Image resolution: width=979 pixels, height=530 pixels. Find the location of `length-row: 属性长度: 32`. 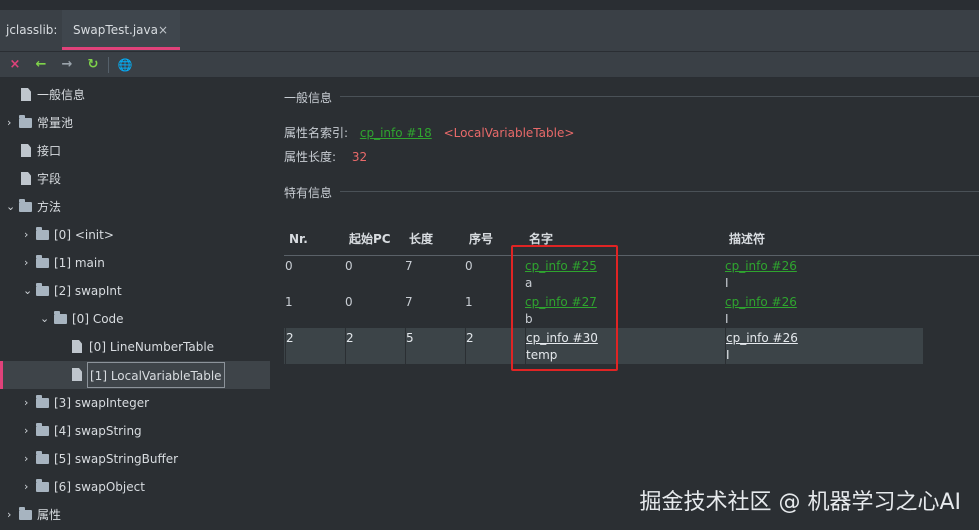

length-row: 属性长度: 32 is located at coordinates (325, 156).